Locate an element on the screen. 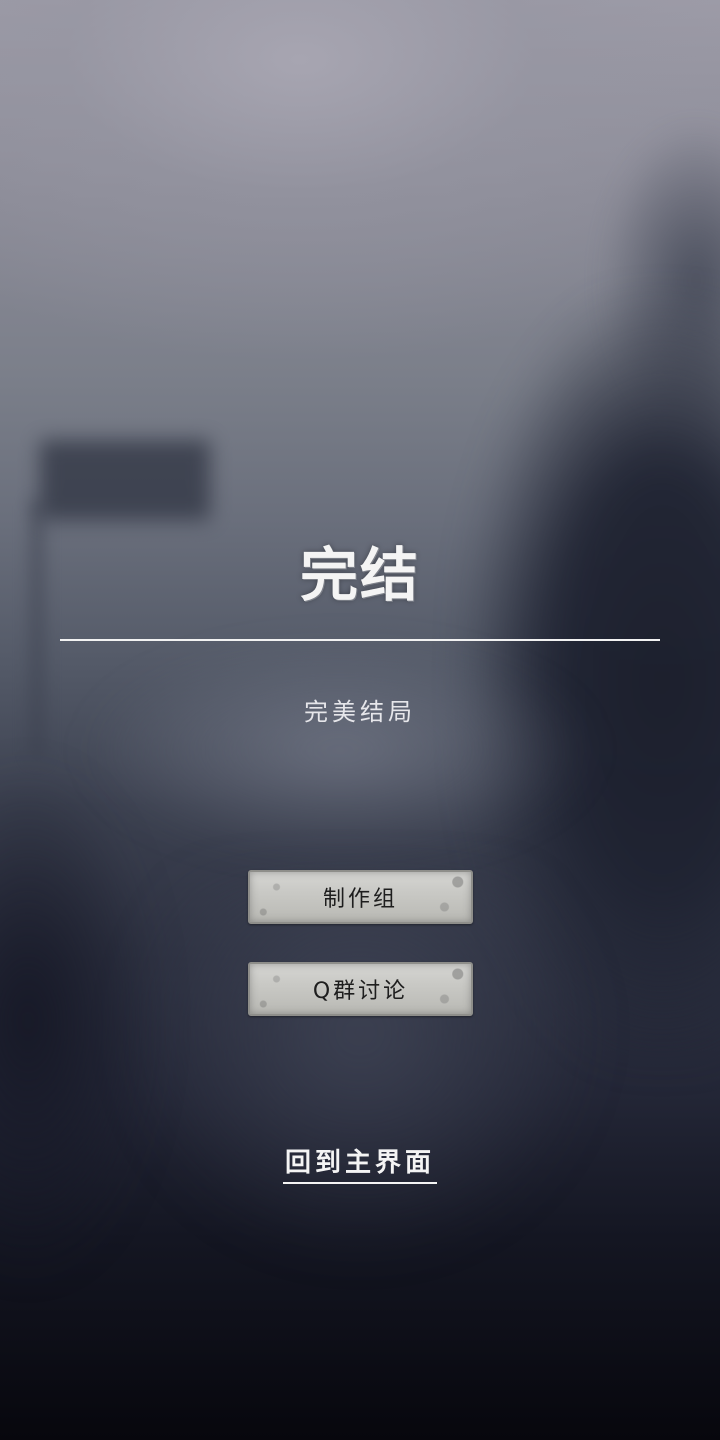 The width and height of the screenshot is (720, 1440). title-divider is located at coordinates (360, 640).